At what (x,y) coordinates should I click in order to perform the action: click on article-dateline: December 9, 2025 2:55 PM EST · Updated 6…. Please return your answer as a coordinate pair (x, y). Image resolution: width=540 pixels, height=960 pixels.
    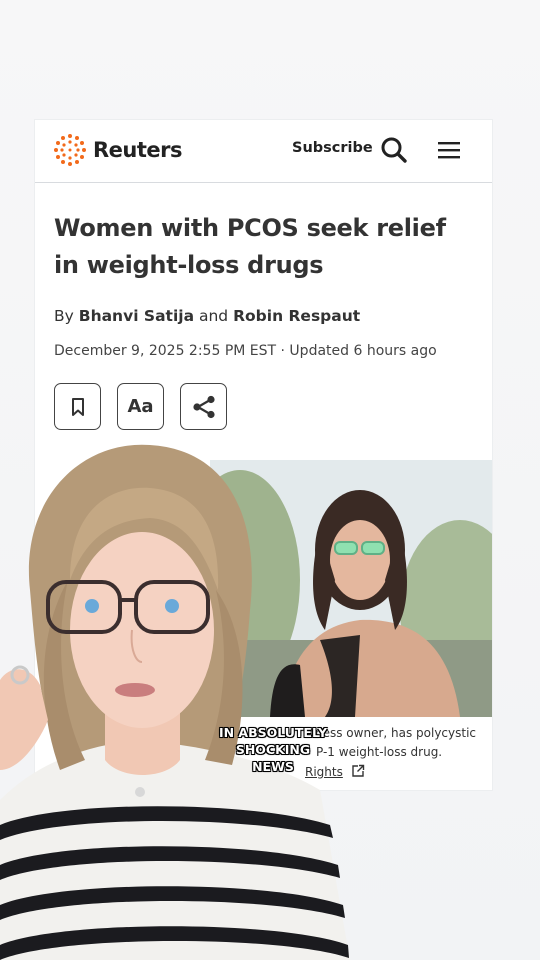
    Looking at the image, I should click on (245, 351).